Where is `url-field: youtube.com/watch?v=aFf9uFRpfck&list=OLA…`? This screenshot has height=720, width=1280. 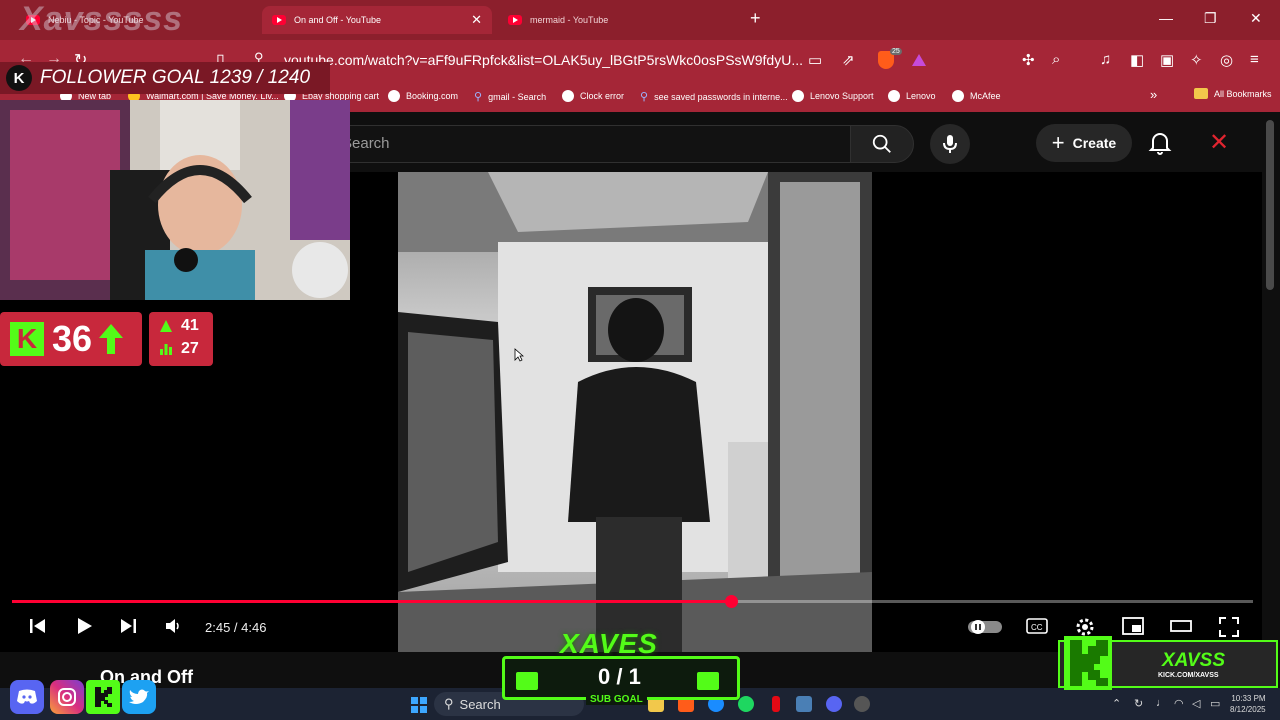
url-field: youtube.com/watch?v=aFf9uFRpfck&list=OLA… is located at coordinates (543, 60).